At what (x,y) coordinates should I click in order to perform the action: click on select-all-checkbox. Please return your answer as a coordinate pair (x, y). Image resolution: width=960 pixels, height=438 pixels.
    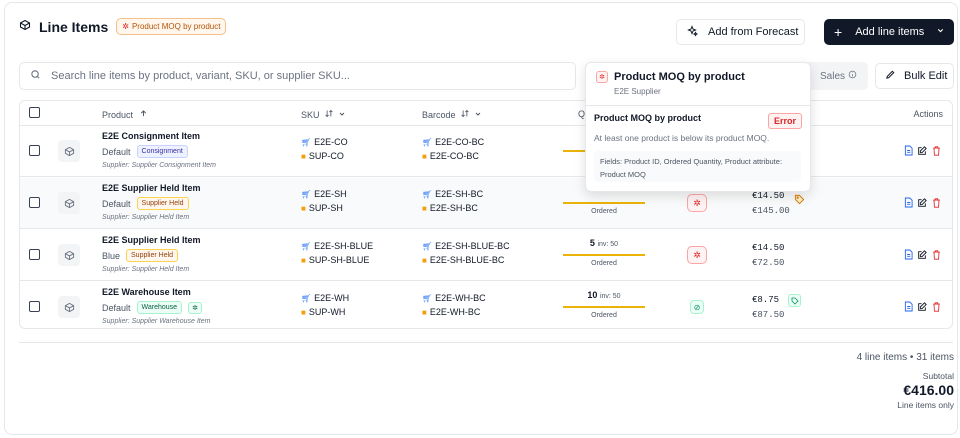
    Looking at the image, I should click on (34, 112).